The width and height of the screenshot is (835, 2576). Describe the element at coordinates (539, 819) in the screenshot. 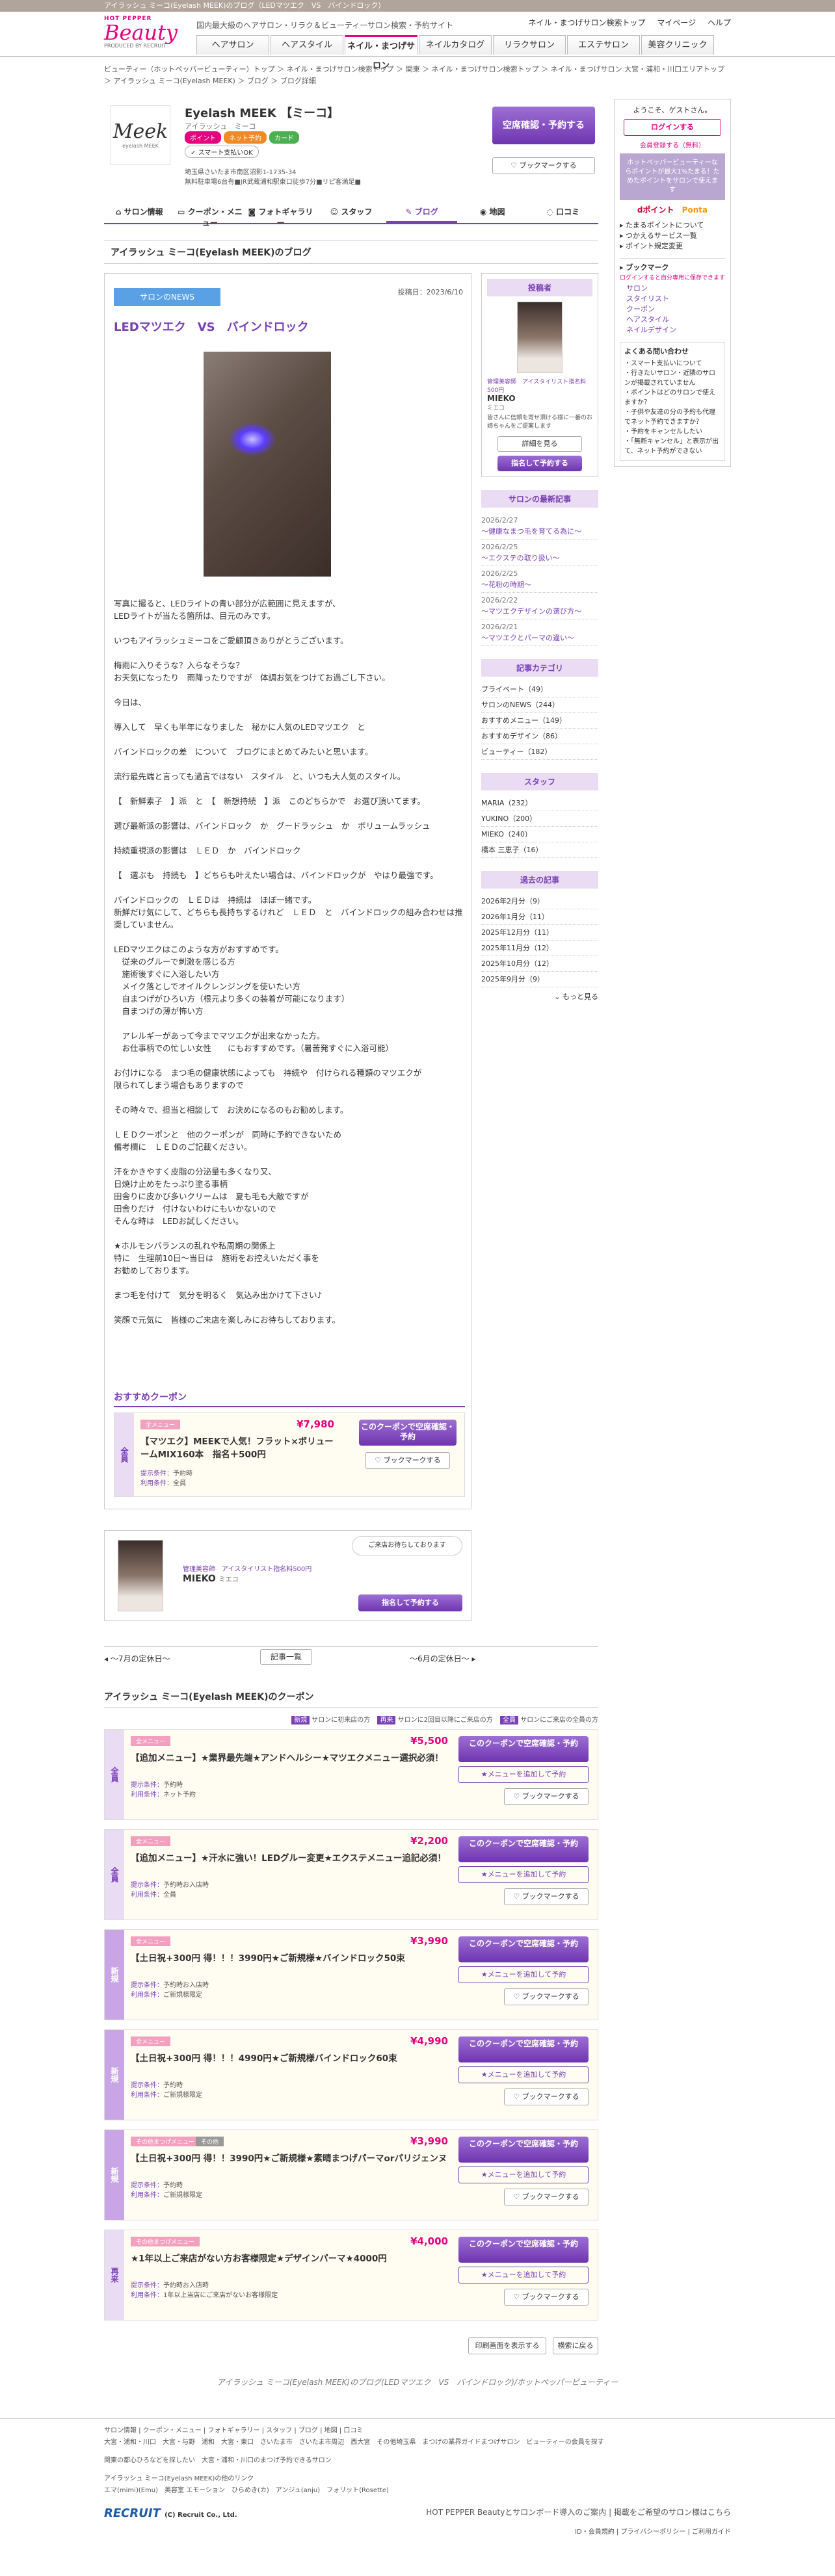

I see `staff-filter-item: YUKINO（200）` at that location.